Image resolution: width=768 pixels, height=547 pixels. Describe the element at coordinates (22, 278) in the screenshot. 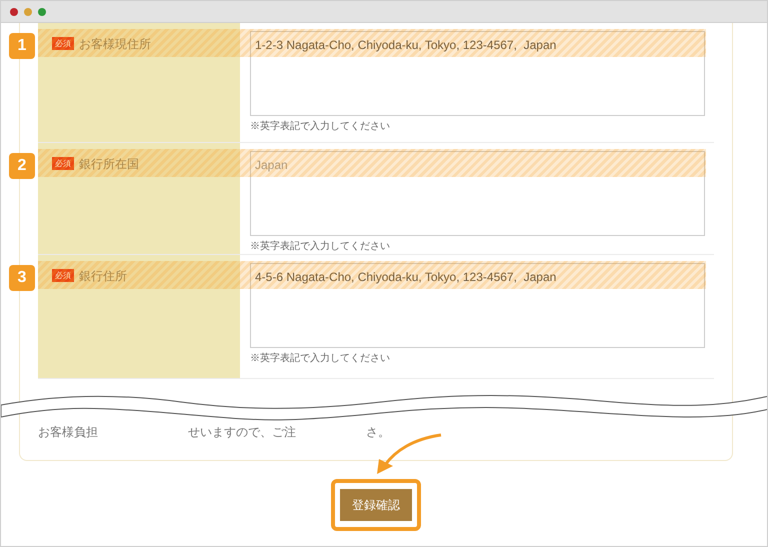

I see `number-badge: 3` at that location.